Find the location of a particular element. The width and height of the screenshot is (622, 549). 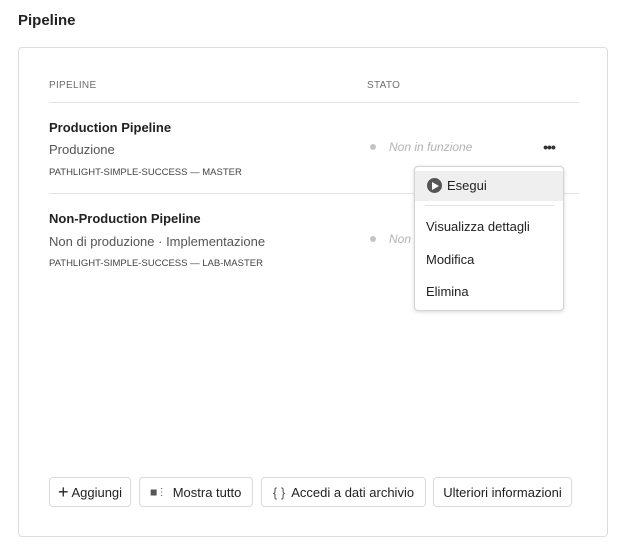

repo-access-button: { } Accedi a dati archivio is located at coordinates (343, 492).